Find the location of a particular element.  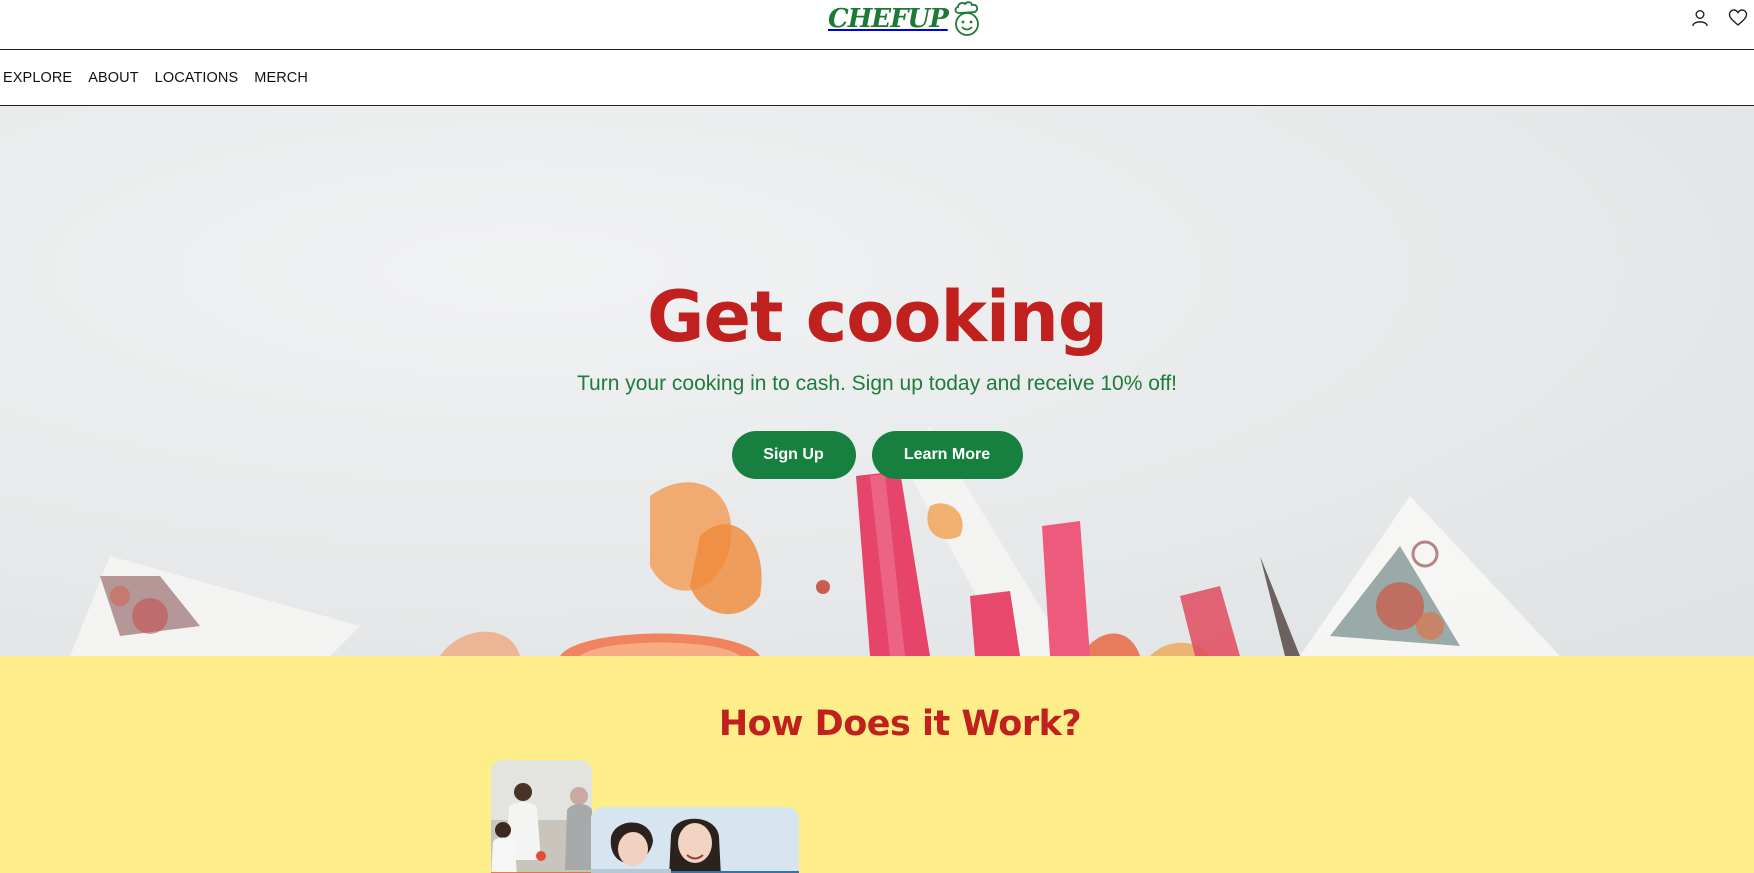

how-it-works-title: How Does it Work? is located at coordinates (900, 724).